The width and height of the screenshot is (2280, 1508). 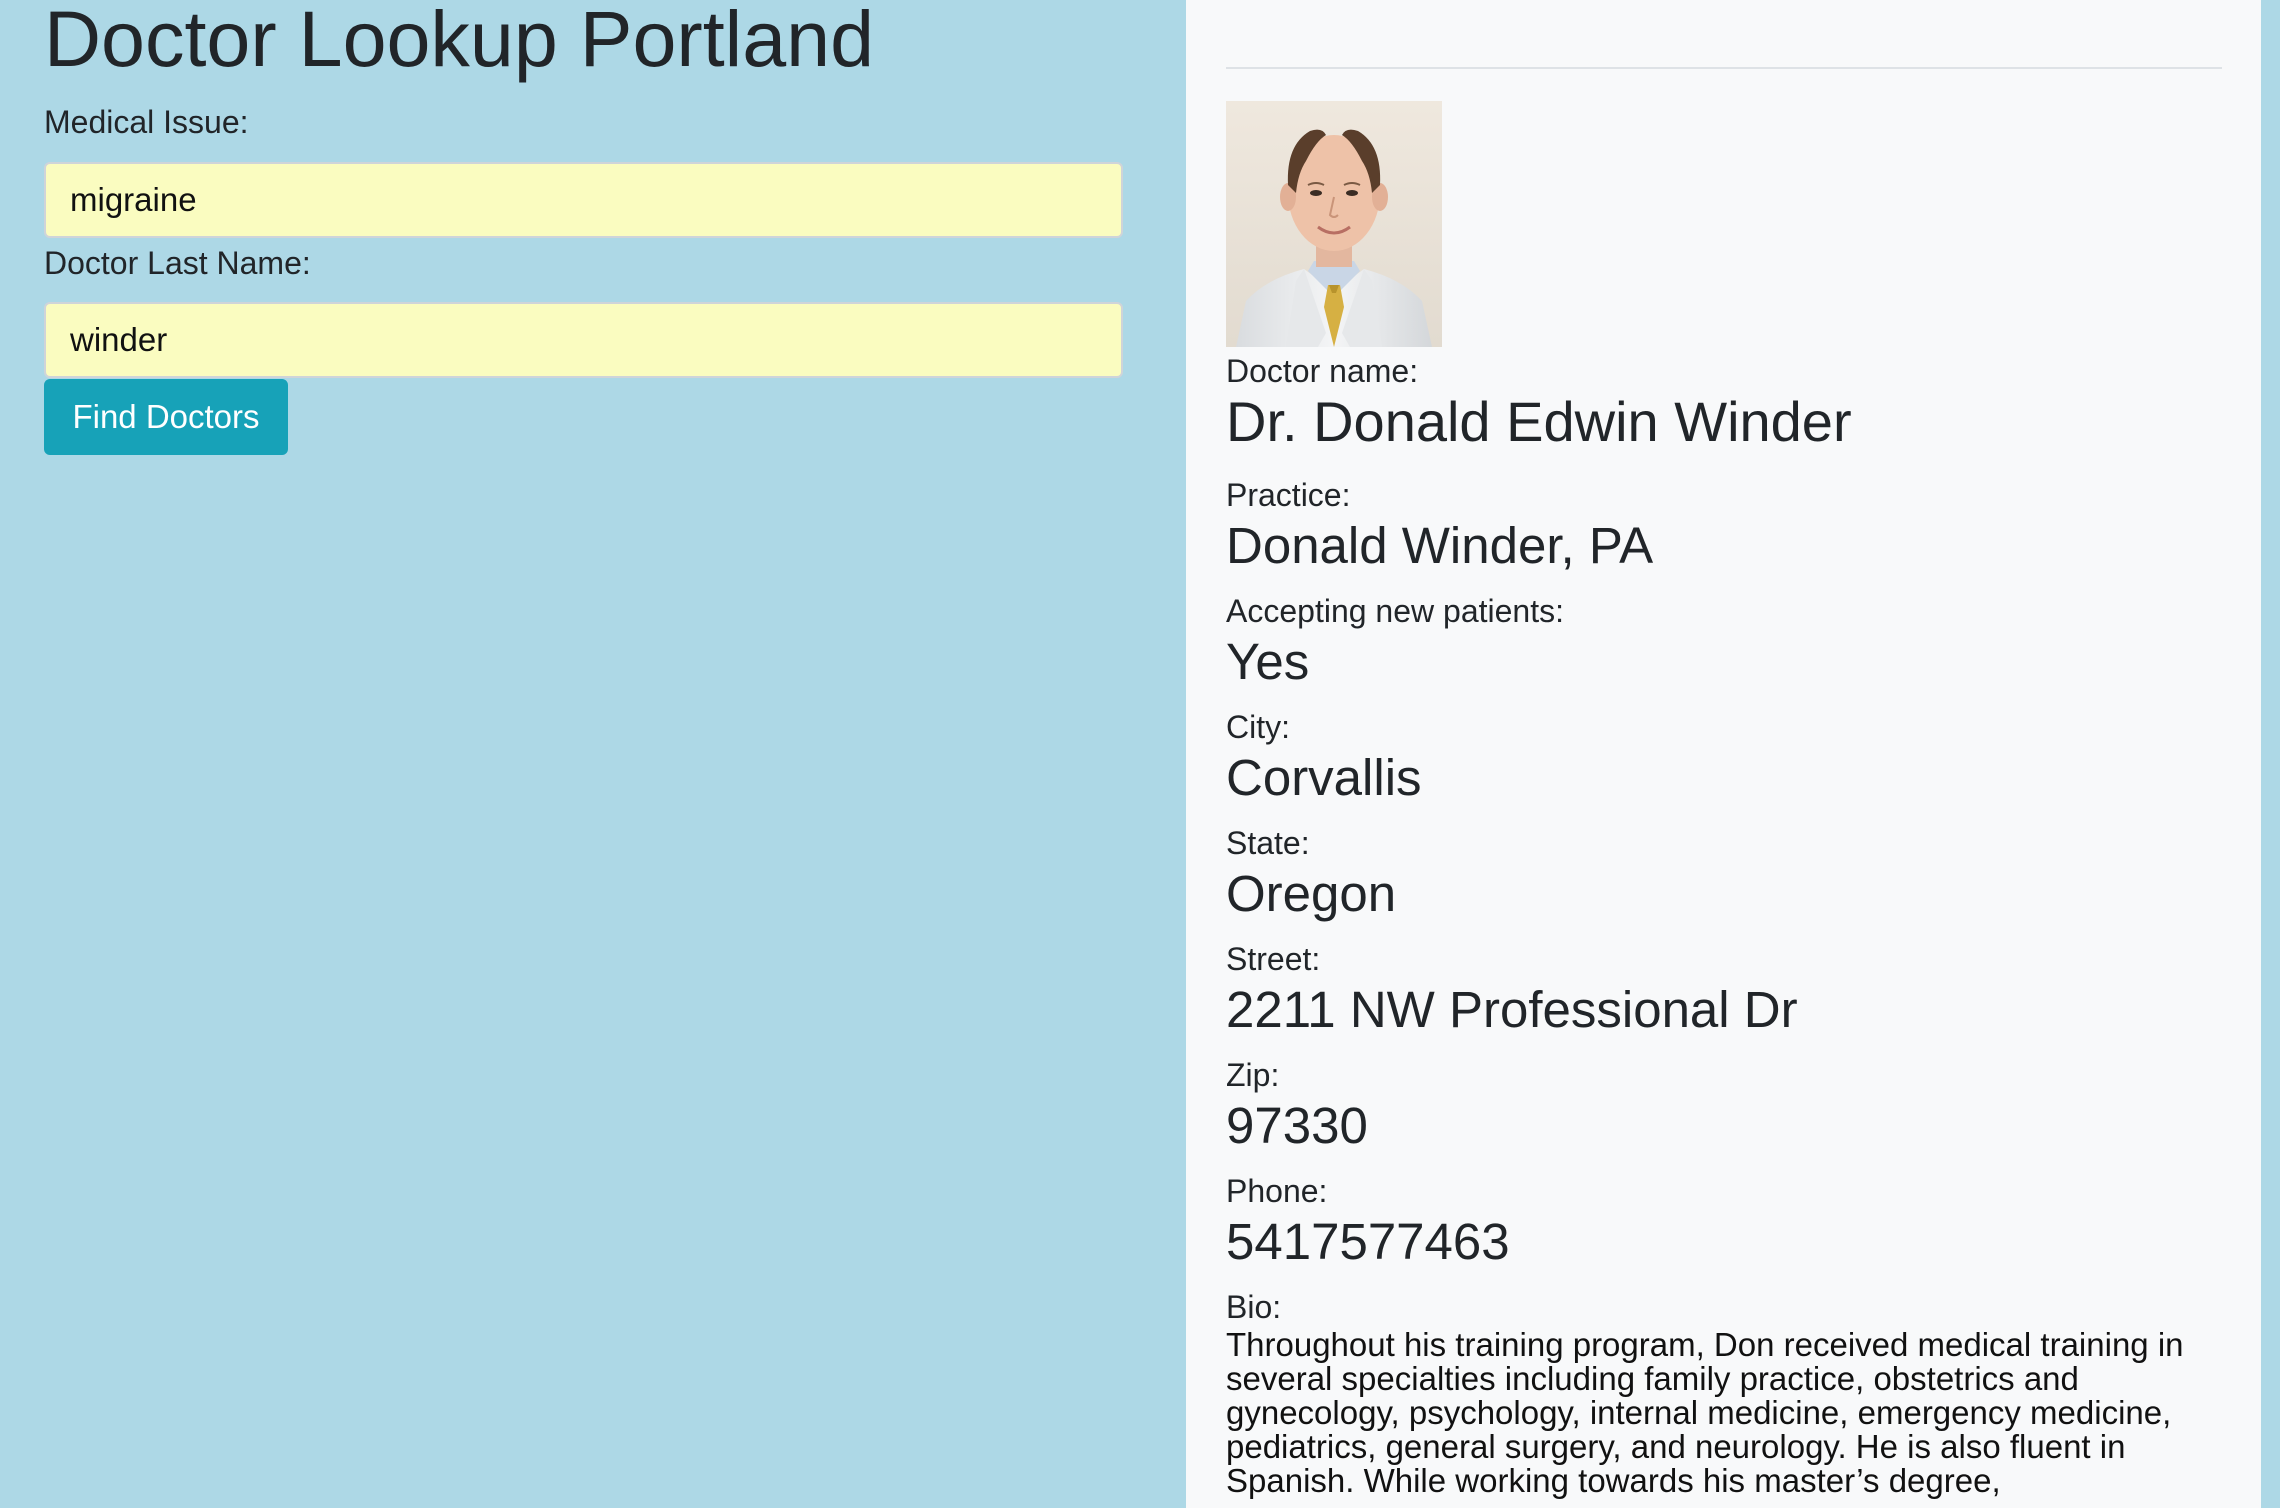 I want to click on results-divider, so click(x=1724, y=68).